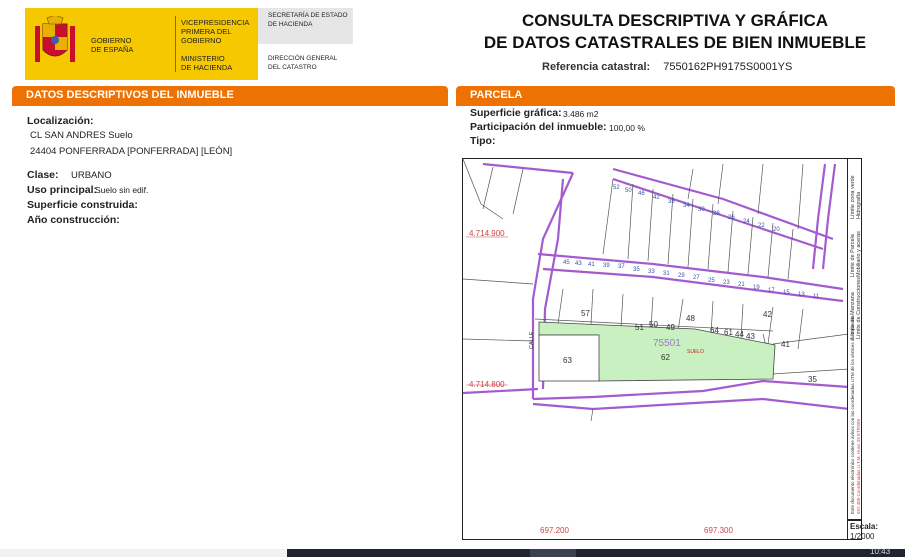 This screenshot has width=905, height=557. Describe the element at coordinates (596, 553) in the screenshot. I see `taskbar-right` at that location.